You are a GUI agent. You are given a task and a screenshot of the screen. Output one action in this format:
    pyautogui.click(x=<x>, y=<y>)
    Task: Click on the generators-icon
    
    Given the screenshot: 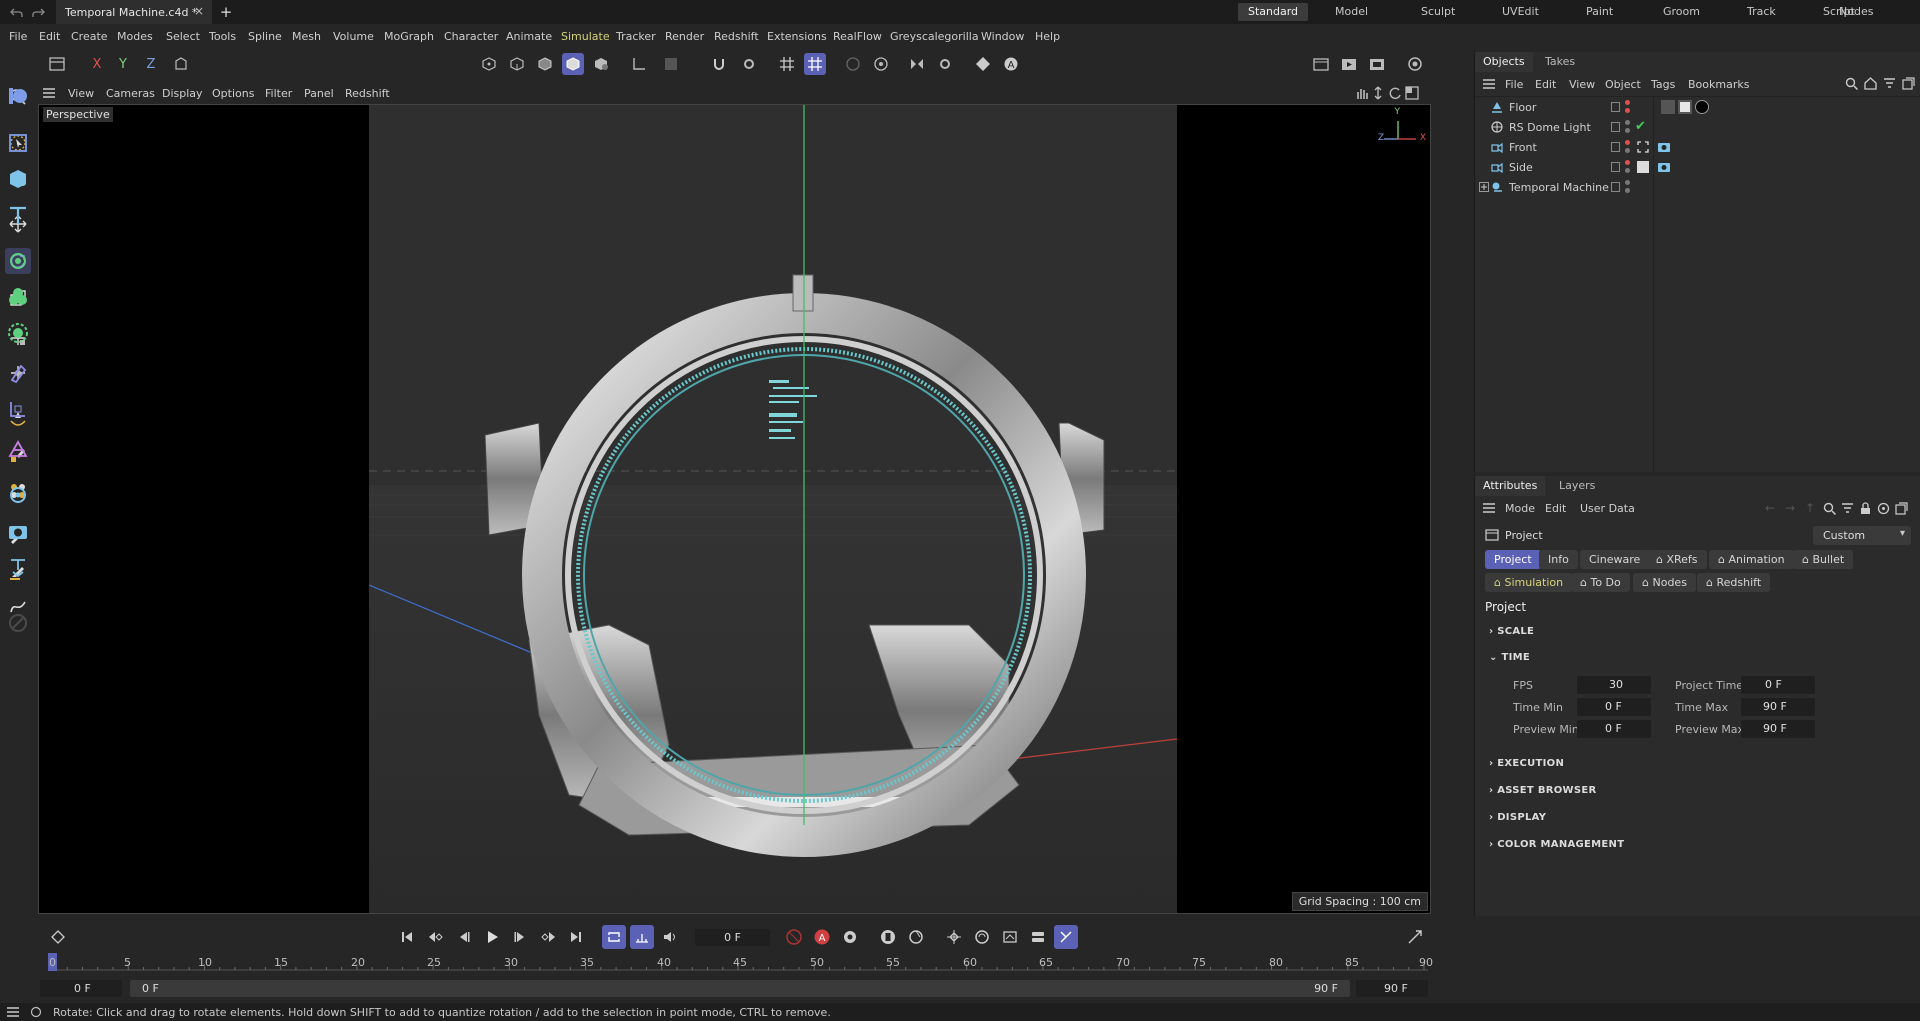 What is the action you would take?
    pyautogui.click(x=18, y=179)
    